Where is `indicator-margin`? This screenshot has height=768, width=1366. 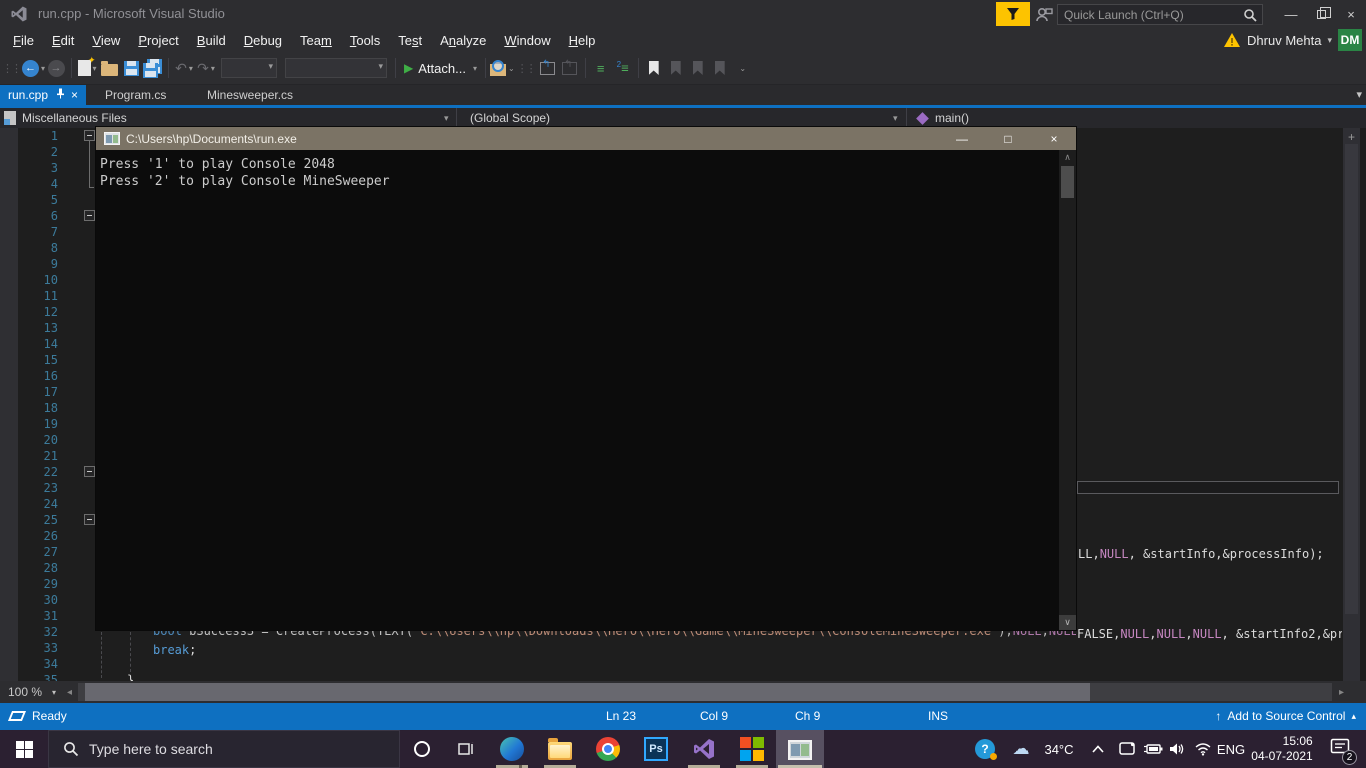
indicator-margin is located at coordinates (9, 404).